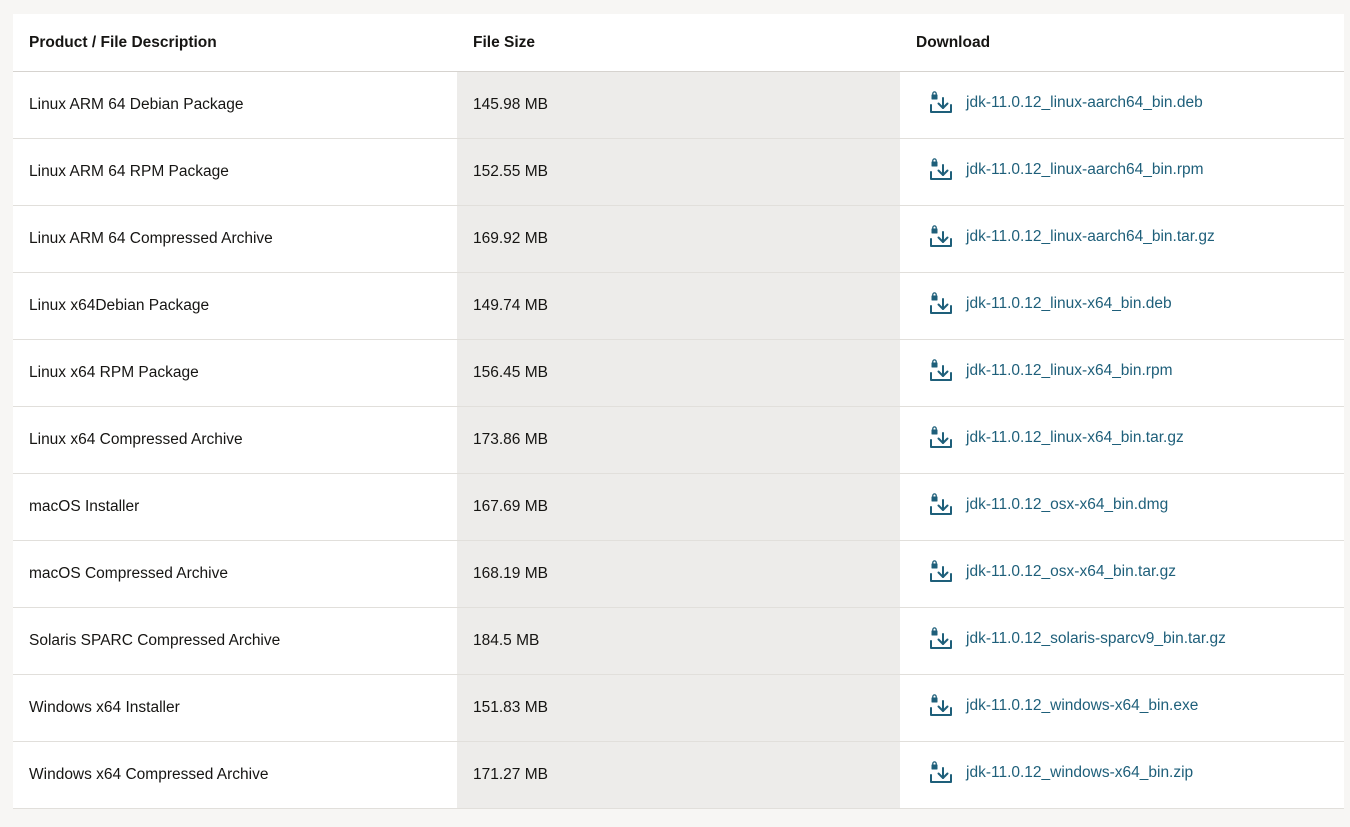 This screenshot has height=827, width=1350. What do you see at coordinates (235, 641) in the screenshot?
I see `file-description: Solaris SPARC Compressed Archive` at bounding box center [235, 641].